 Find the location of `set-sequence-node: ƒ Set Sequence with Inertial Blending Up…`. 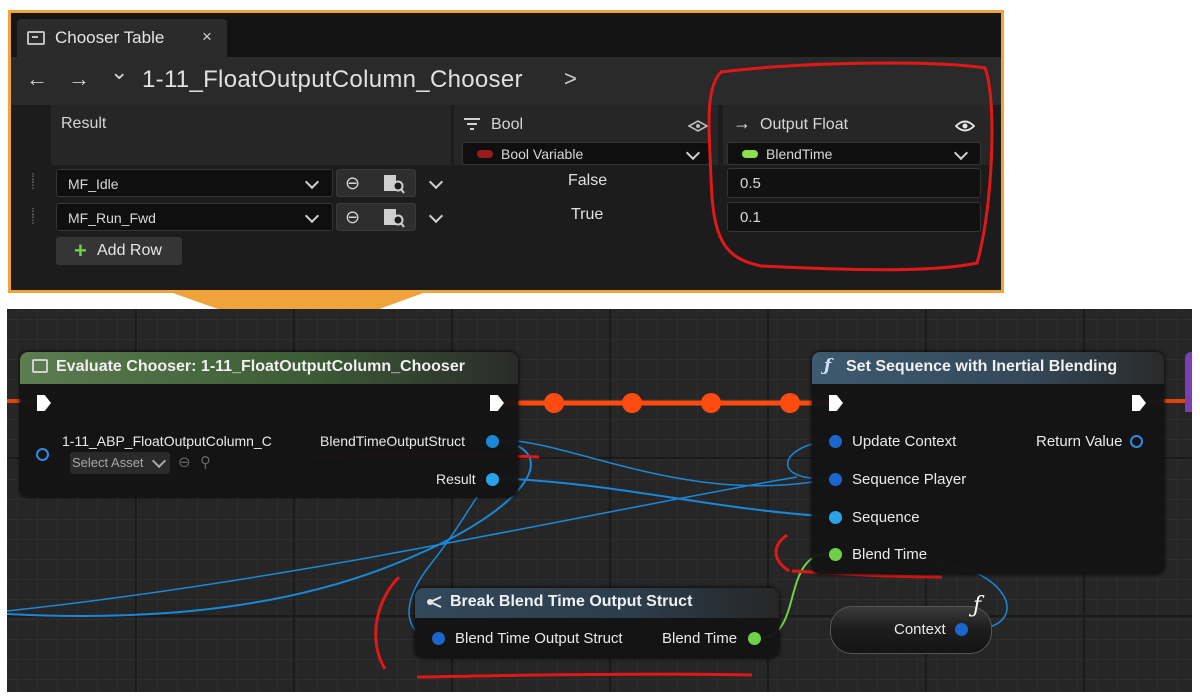

set-sequence-node: ƒ Set Sequence with Inertial Blending Up… is located at coordinates (988, 463).